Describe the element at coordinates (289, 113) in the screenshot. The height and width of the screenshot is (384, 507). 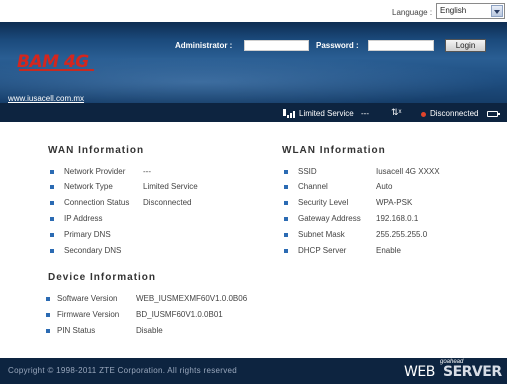
I see `signal-strength-icon` at that location.